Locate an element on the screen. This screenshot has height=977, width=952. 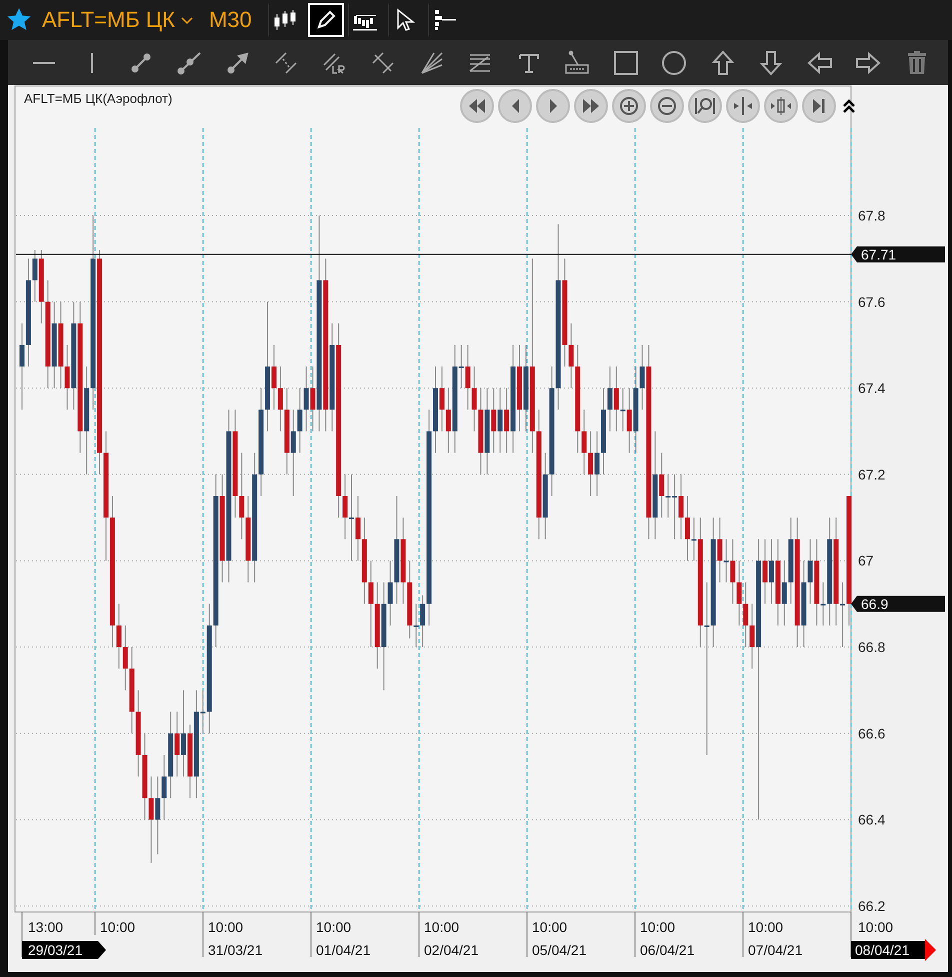
price-axis-label: 66.8 is located at coordinates (872, 647).